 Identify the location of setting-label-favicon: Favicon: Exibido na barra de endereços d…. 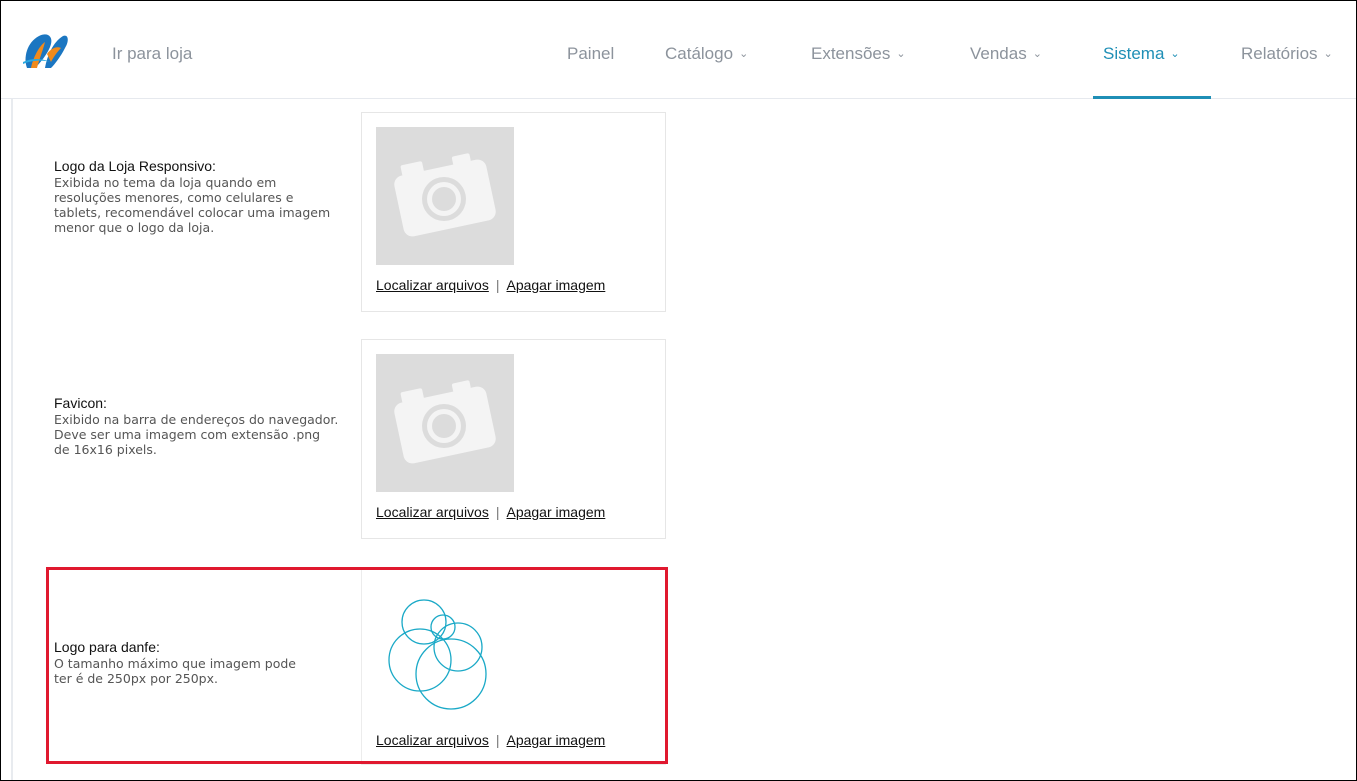
(204, 426).